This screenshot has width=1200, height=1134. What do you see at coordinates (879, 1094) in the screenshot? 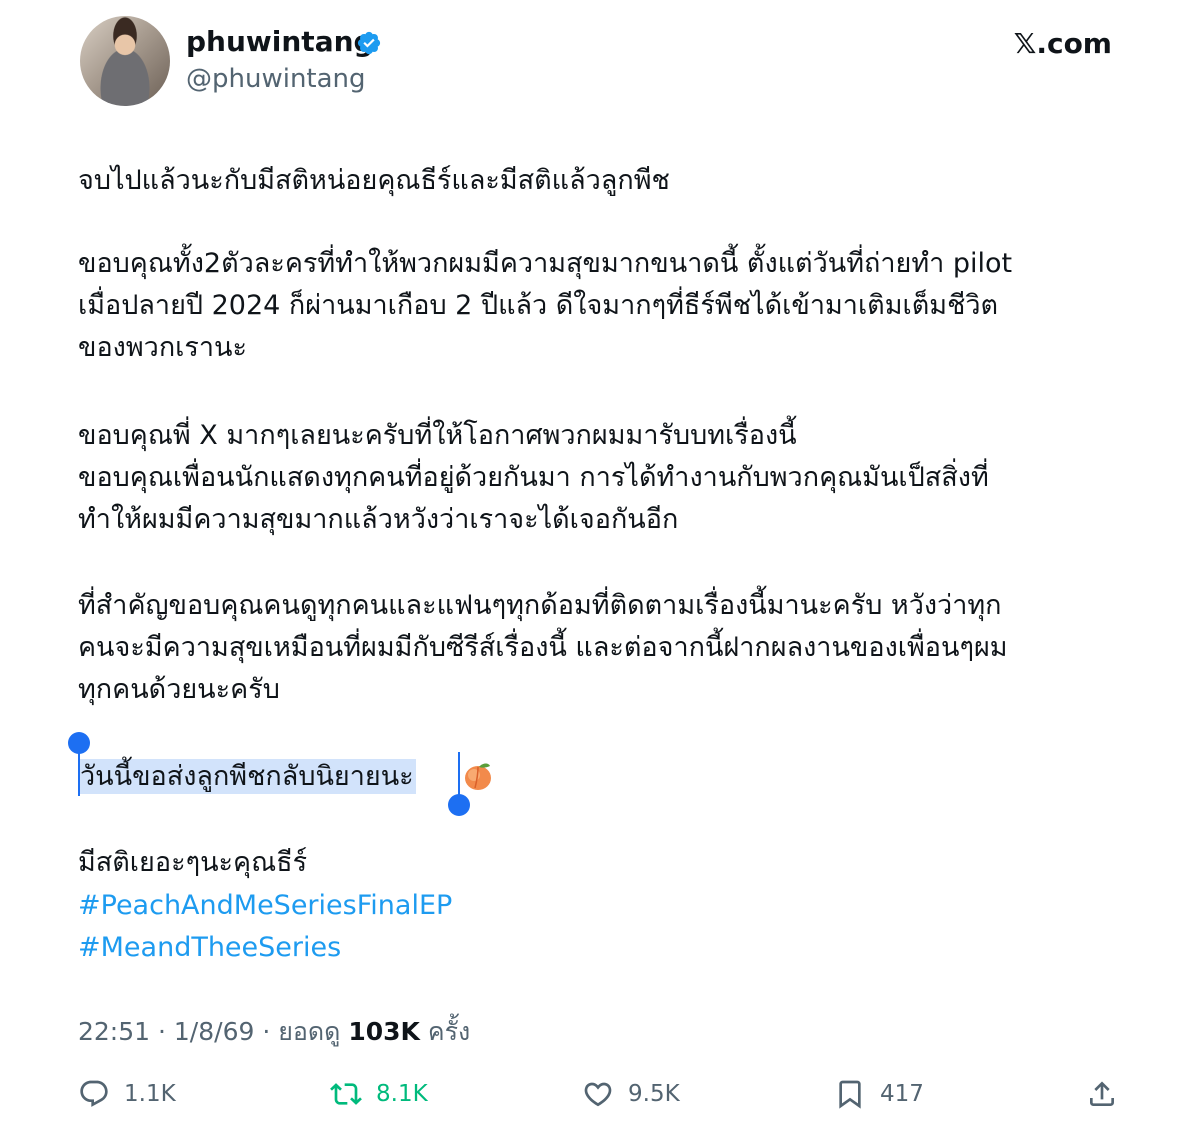
I see `bookmark-button: 417` at bounding box center [879, 1094].